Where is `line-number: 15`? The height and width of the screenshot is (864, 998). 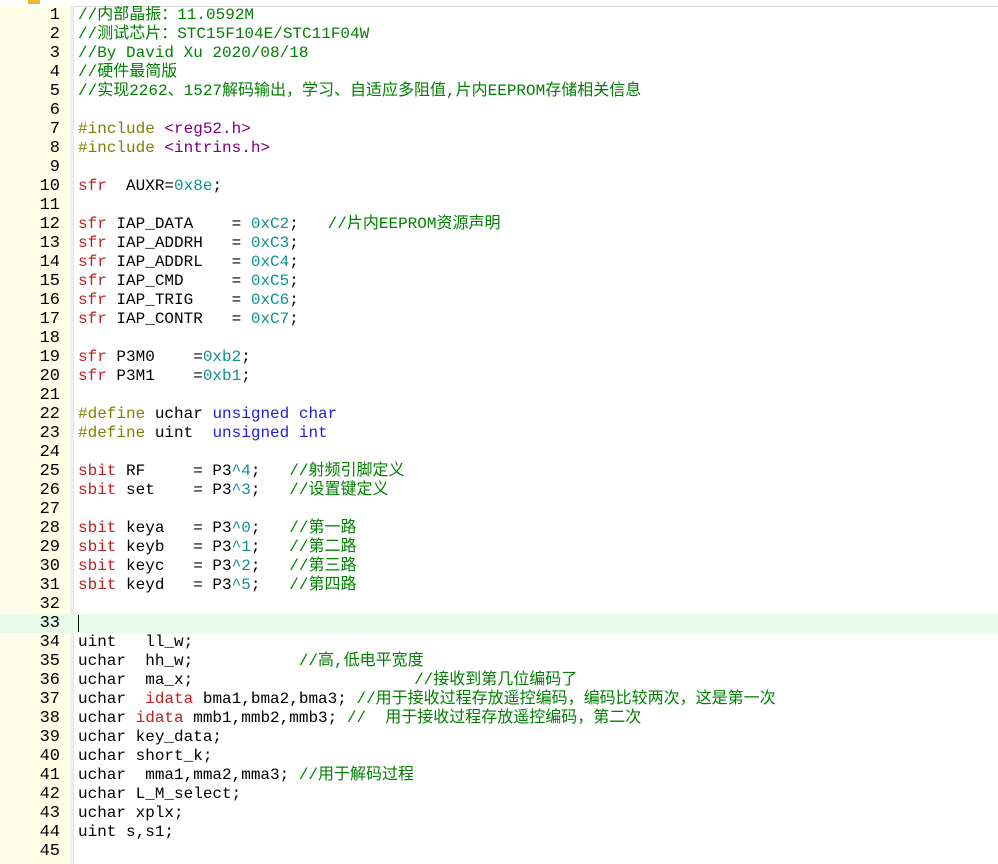
line-number: 15 is located at coordinates (49, 281).